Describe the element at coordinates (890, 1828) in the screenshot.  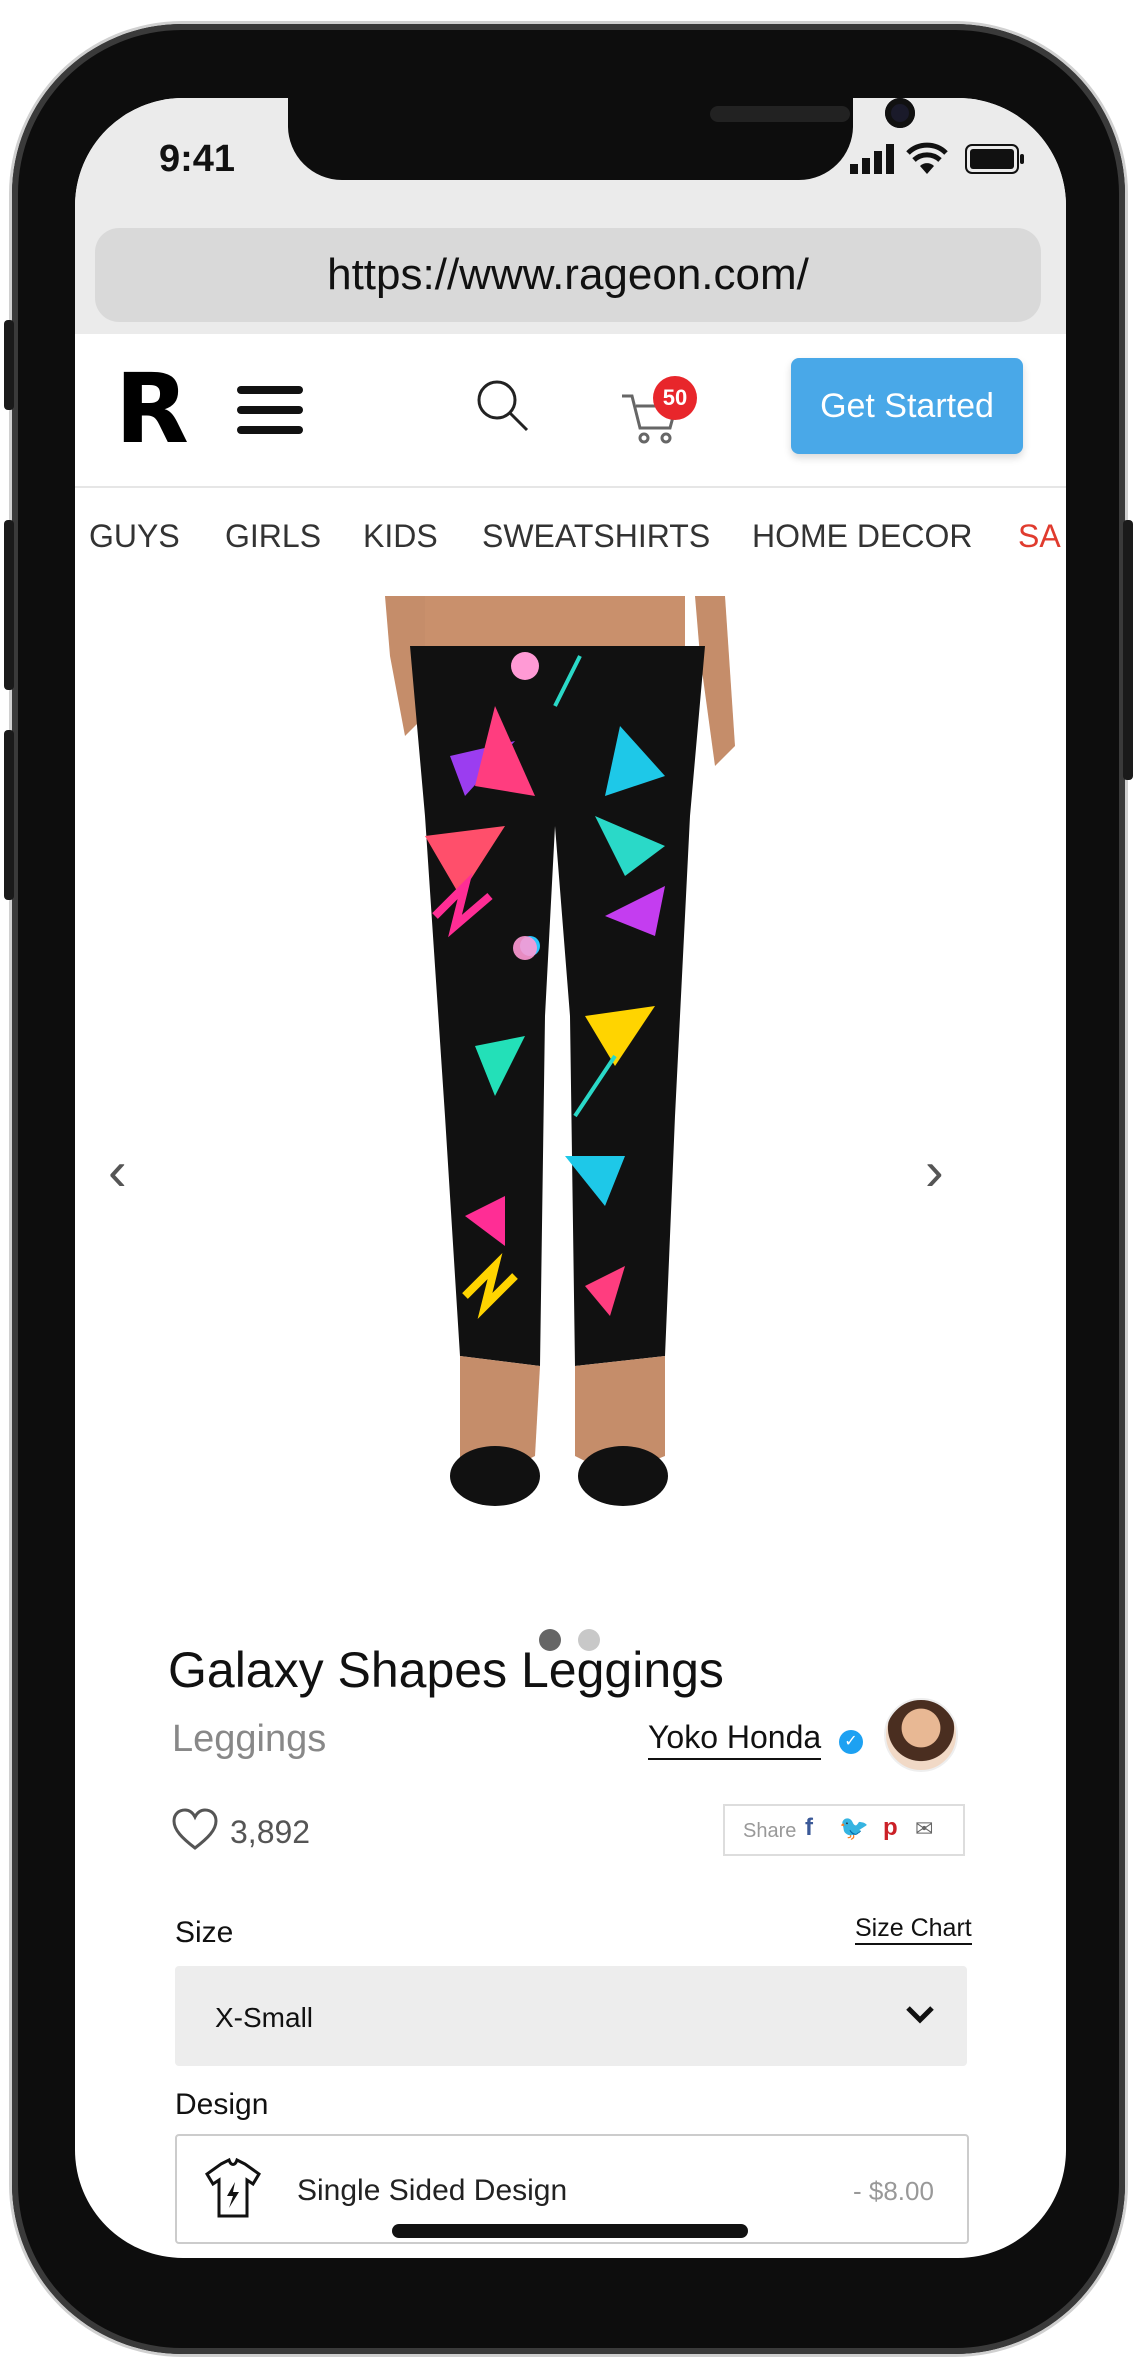
I see `pinterest-icon: p` at that location.